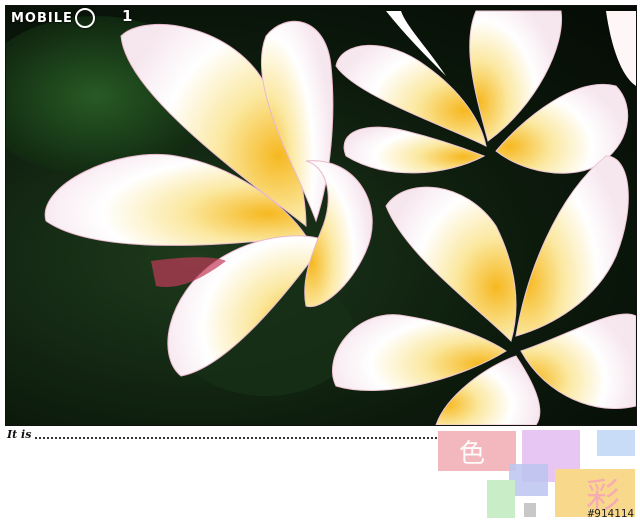 Image resolution: width=640 pixels, height=522 pixels. I want to click on decor-glyph-color: 色, so click(472, 454).